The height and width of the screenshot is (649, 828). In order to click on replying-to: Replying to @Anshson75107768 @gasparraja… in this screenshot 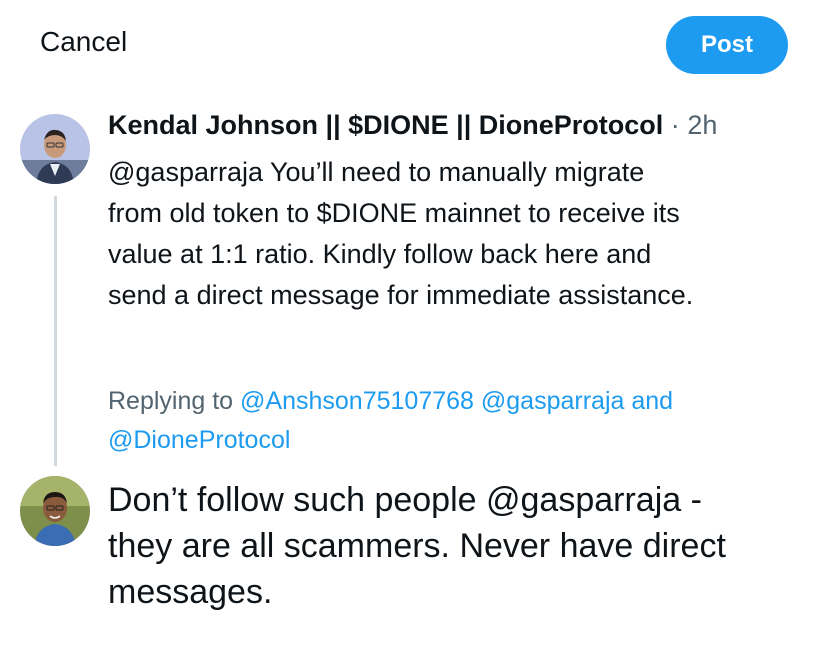, I will do `click(458, 421)`.